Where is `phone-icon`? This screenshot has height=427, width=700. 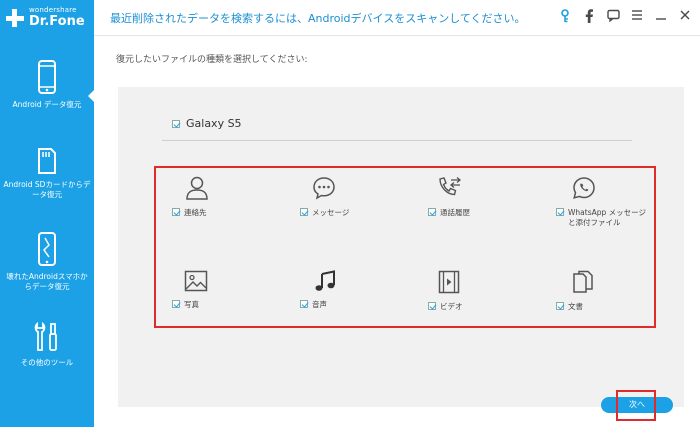 phone-icon is located at coordinates (47, 77).